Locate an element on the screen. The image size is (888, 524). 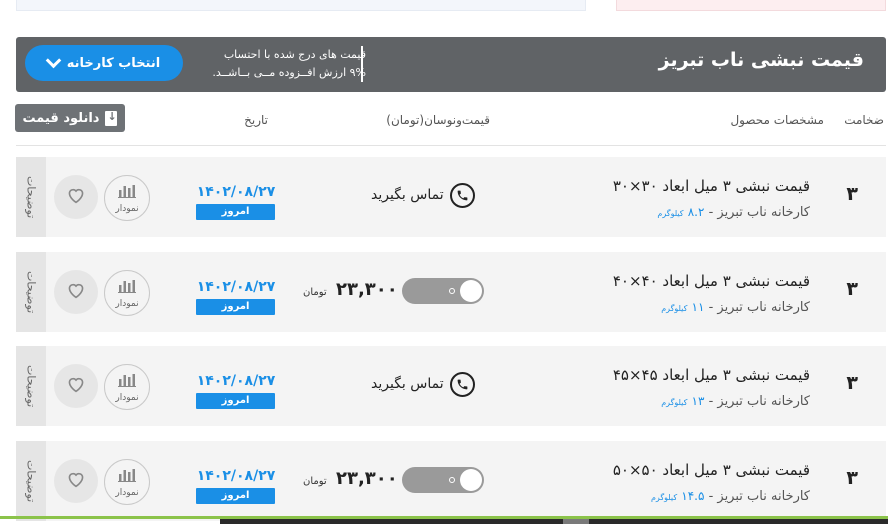
download-icon is located at coordinates (111, 118).